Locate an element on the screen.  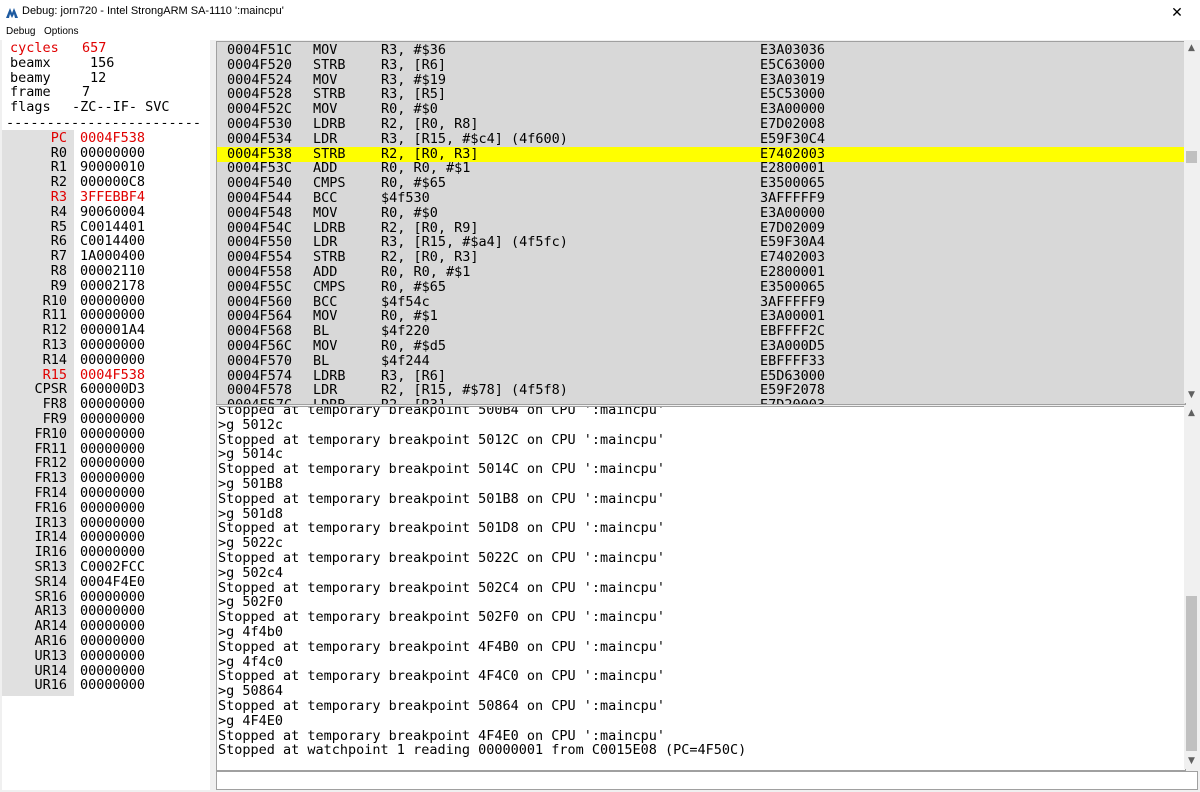
instruction-row: 0004F564 MOV R0, #$1 E3A00001 is located at coordinates (701, 316).